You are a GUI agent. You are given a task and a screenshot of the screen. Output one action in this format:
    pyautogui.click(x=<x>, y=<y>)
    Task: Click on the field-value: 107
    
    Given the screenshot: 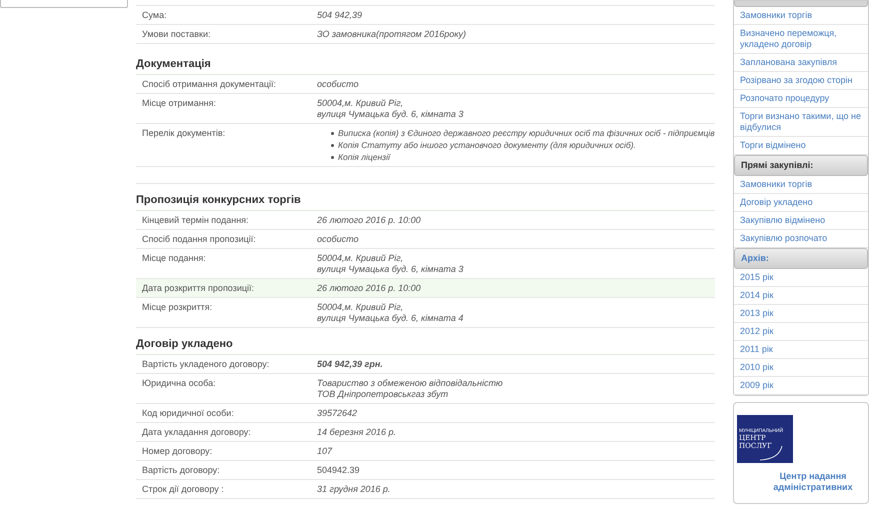 What is the action you would take?
    pyautogui.click(x=324, y=451)
    